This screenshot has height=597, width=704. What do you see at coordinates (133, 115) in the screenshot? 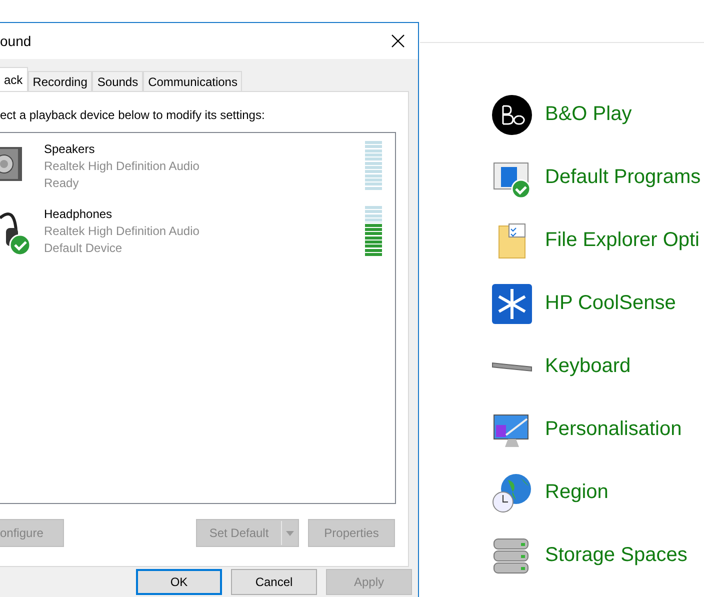
I see `instruction-text: ect a playback device below to modify its settings:` at bounding box center [133, 115].